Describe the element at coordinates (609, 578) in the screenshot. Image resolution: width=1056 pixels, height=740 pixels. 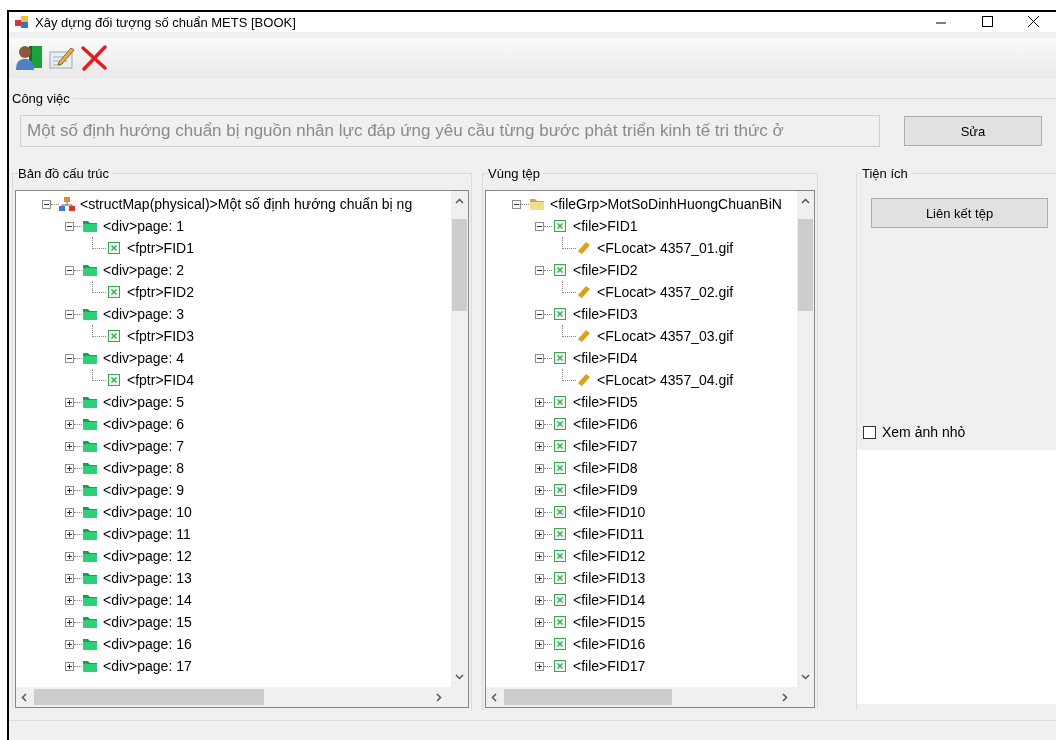
I see `tree-item: <file>FID13` at that location.